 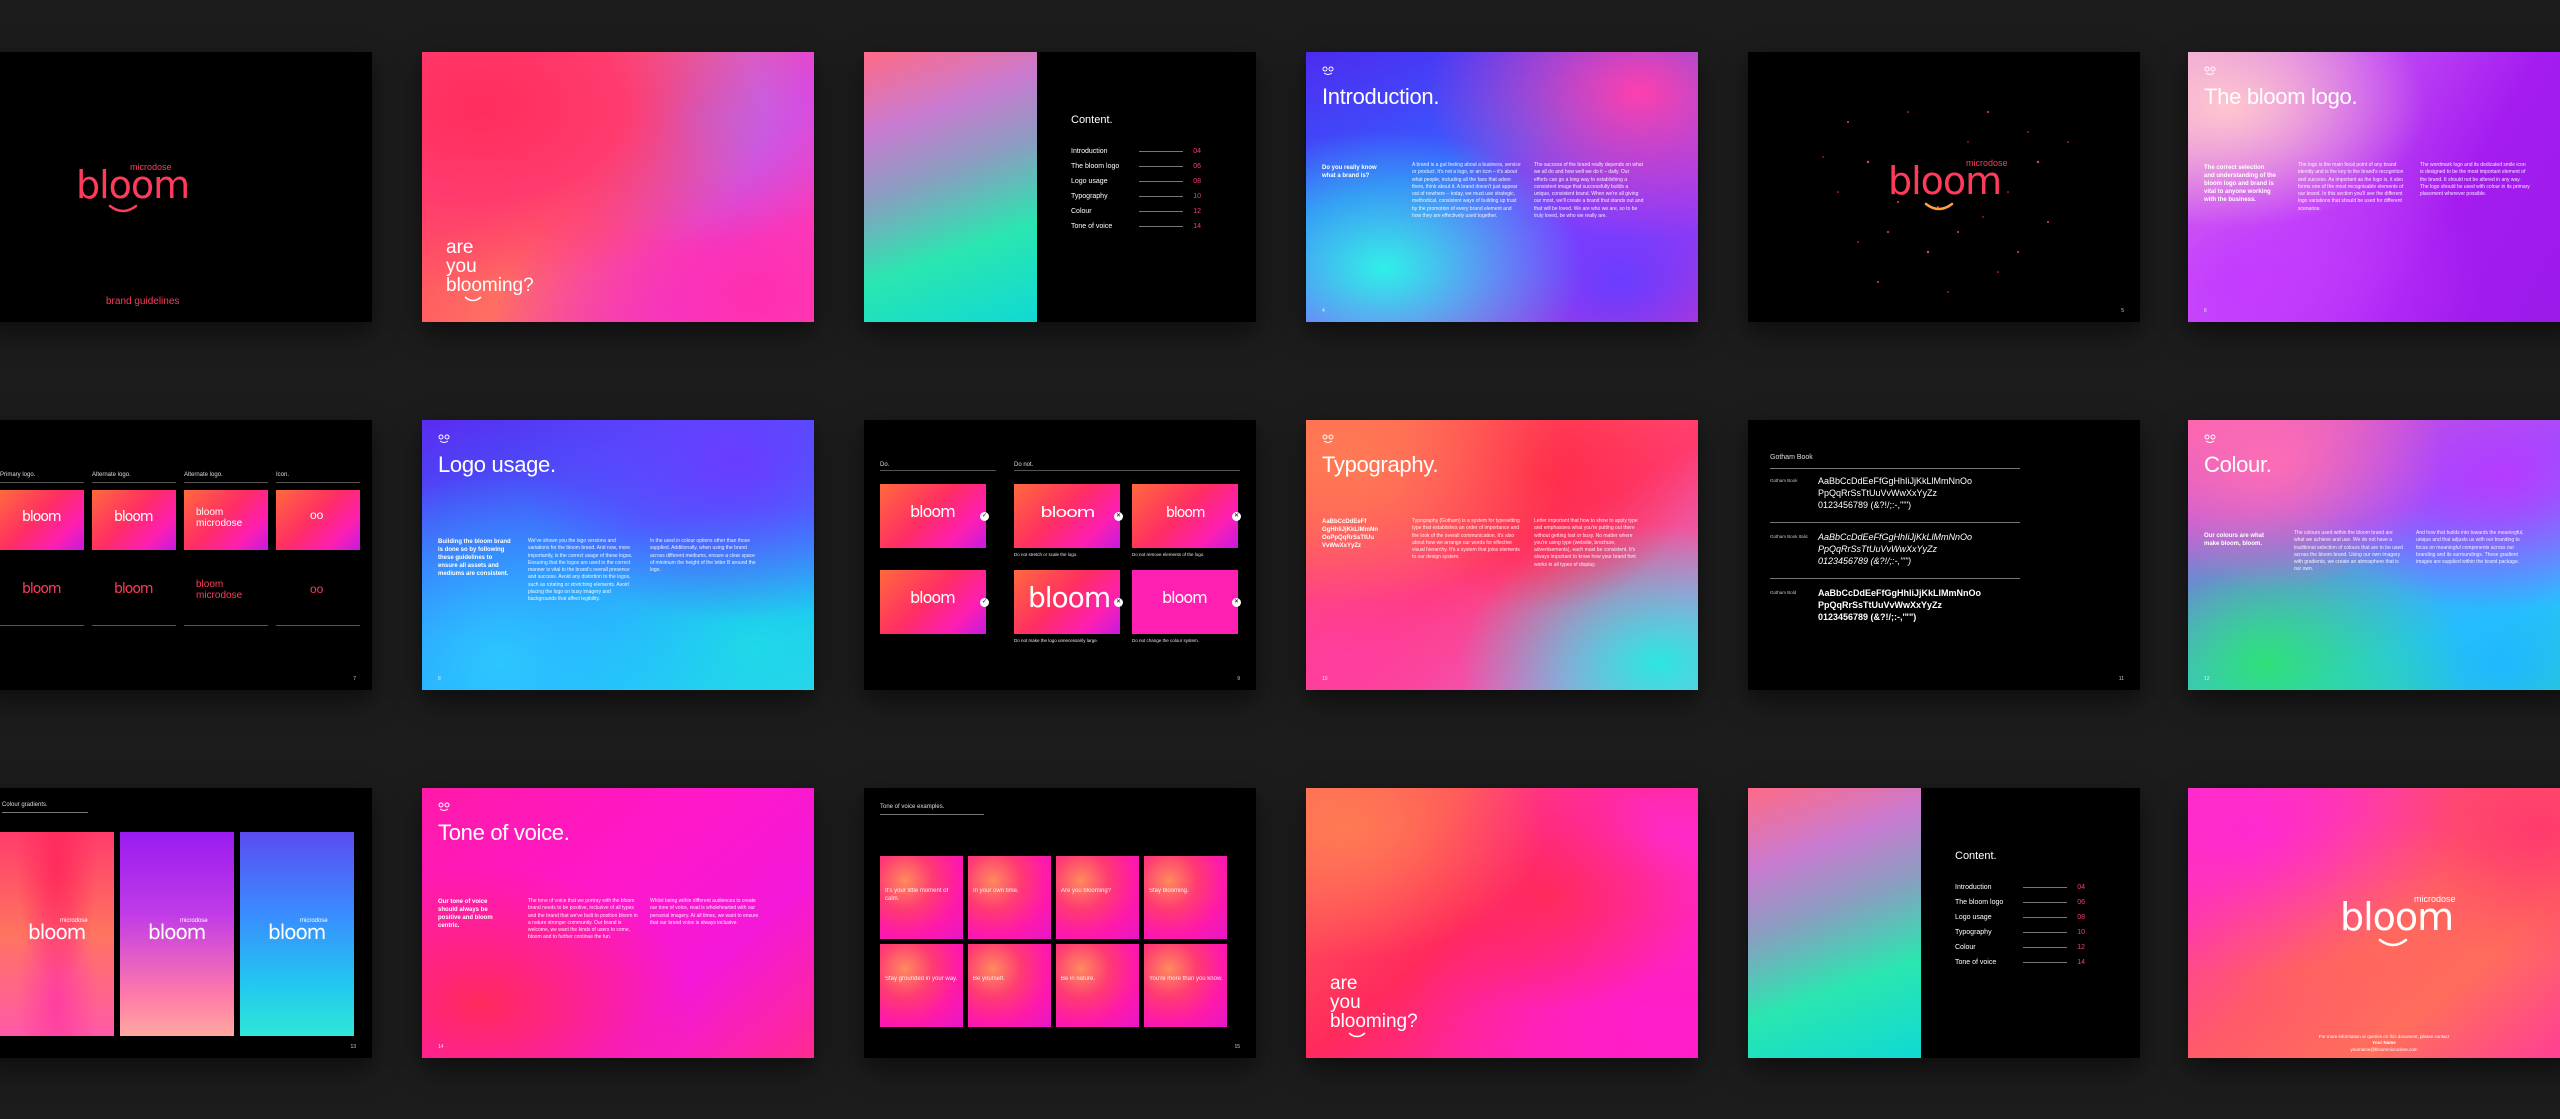 What do you see at coordinates (317, 589) in the screenshot?
I see `icon-mono: oo` at bounding box center [317, 589].